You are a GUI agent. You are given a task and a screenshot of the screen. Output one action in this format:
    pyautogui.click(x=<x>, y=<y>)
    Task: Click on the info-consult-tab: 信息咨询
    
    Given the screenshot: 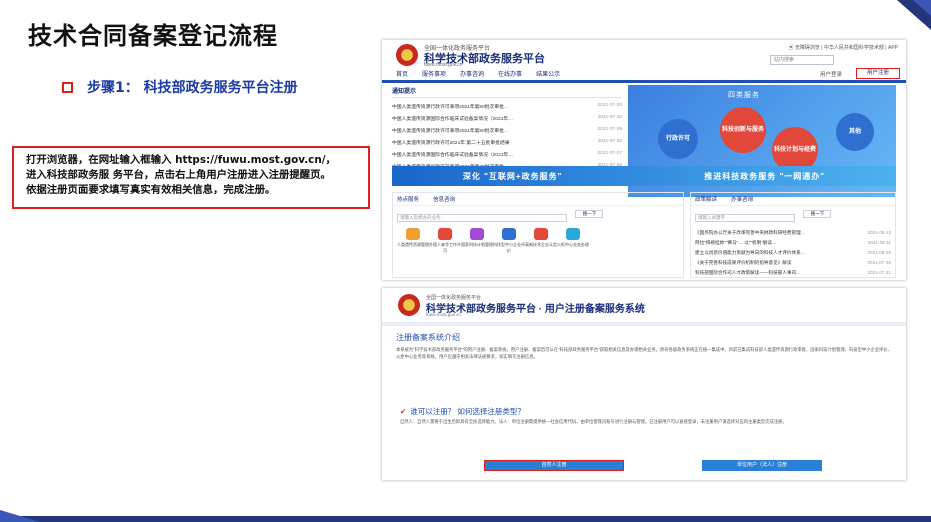 What is the action you would take?
    pyautogui.click(x=444, y=199)
    